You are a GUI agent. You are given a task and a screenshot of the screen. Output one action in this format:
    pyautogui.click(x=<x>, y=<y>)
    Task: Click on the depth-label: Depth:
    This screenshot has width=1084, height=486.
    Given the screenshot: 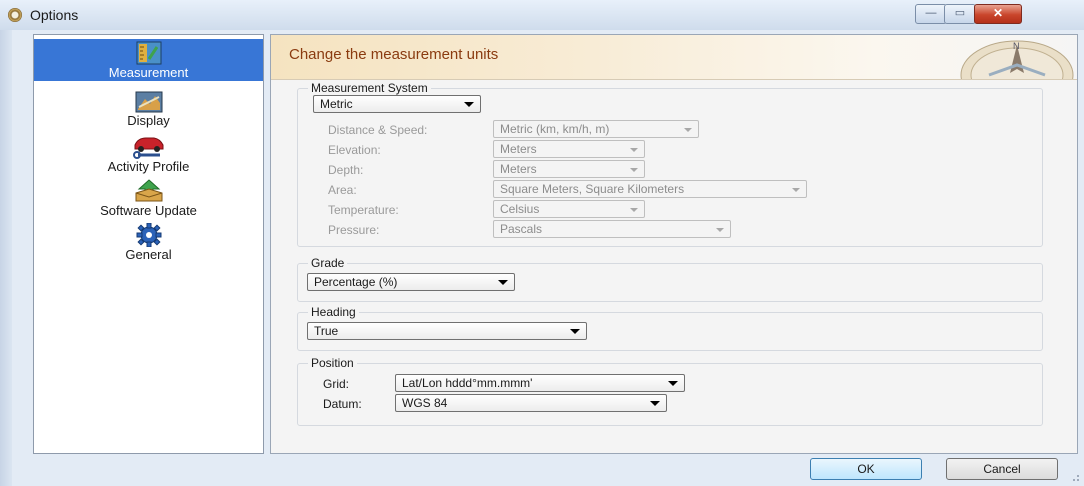 What is the action you would take?
    pyautogui.click(x=346, y=170)
    